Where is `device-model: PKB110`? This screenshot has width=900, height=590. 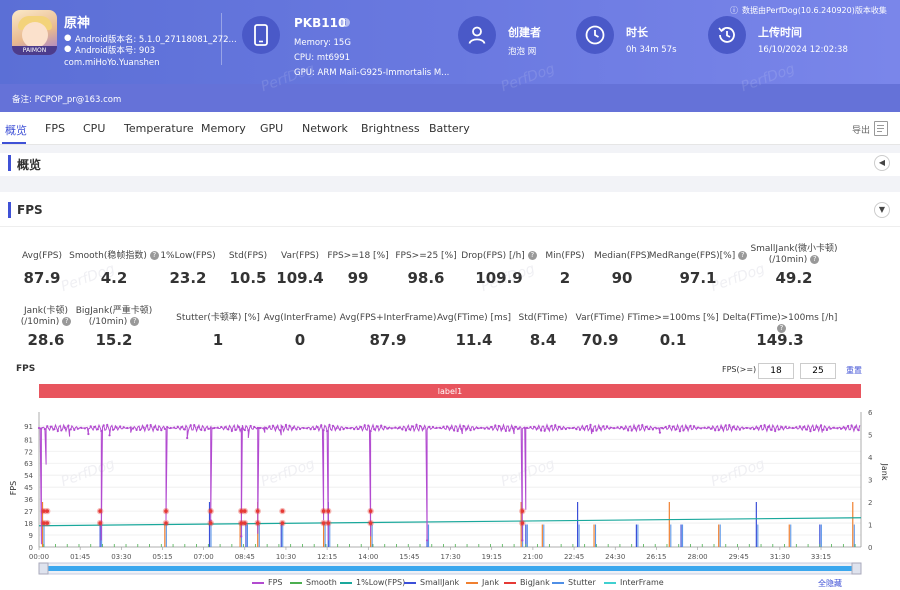
device-model: PKB110 is located at coordinates (320, 23).